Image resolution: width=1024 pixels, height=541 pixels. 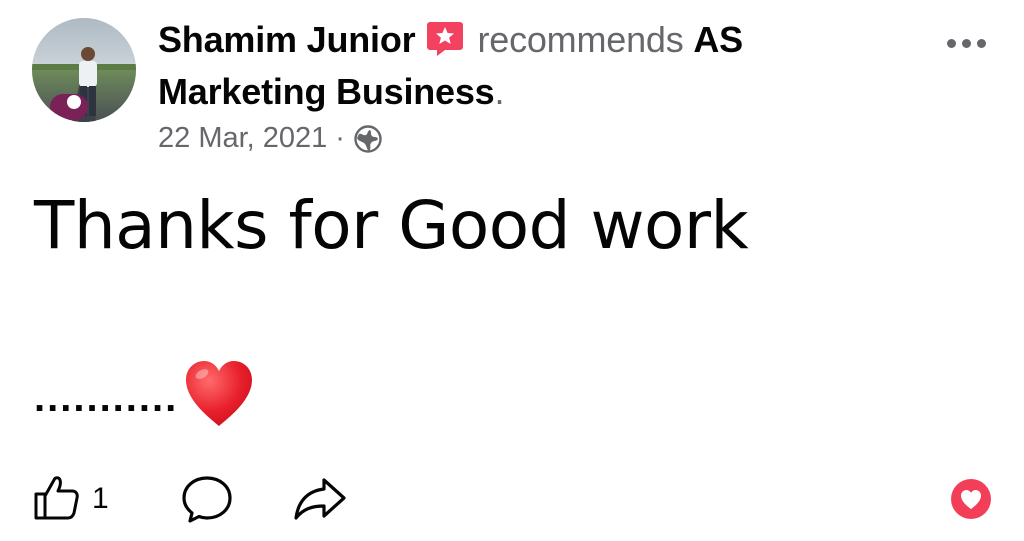 What do you see at coordinates (951, 43) in the screenshot?
I see `more-horizontal-icon` at bounding box center [951, 43].